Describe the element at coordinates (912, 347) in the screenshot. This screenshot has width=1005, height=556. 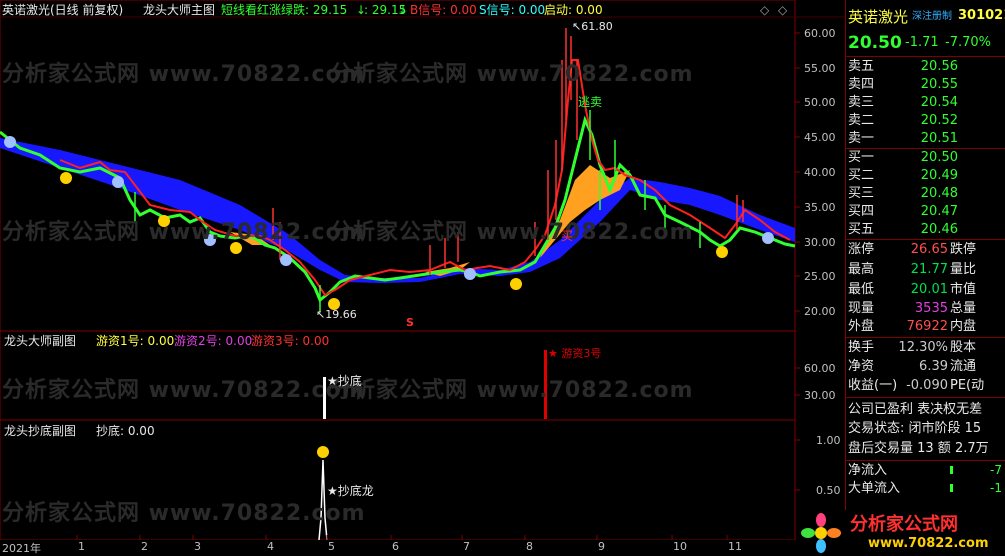
I see `finance-row: 换手 12.30% 股本` at that location.